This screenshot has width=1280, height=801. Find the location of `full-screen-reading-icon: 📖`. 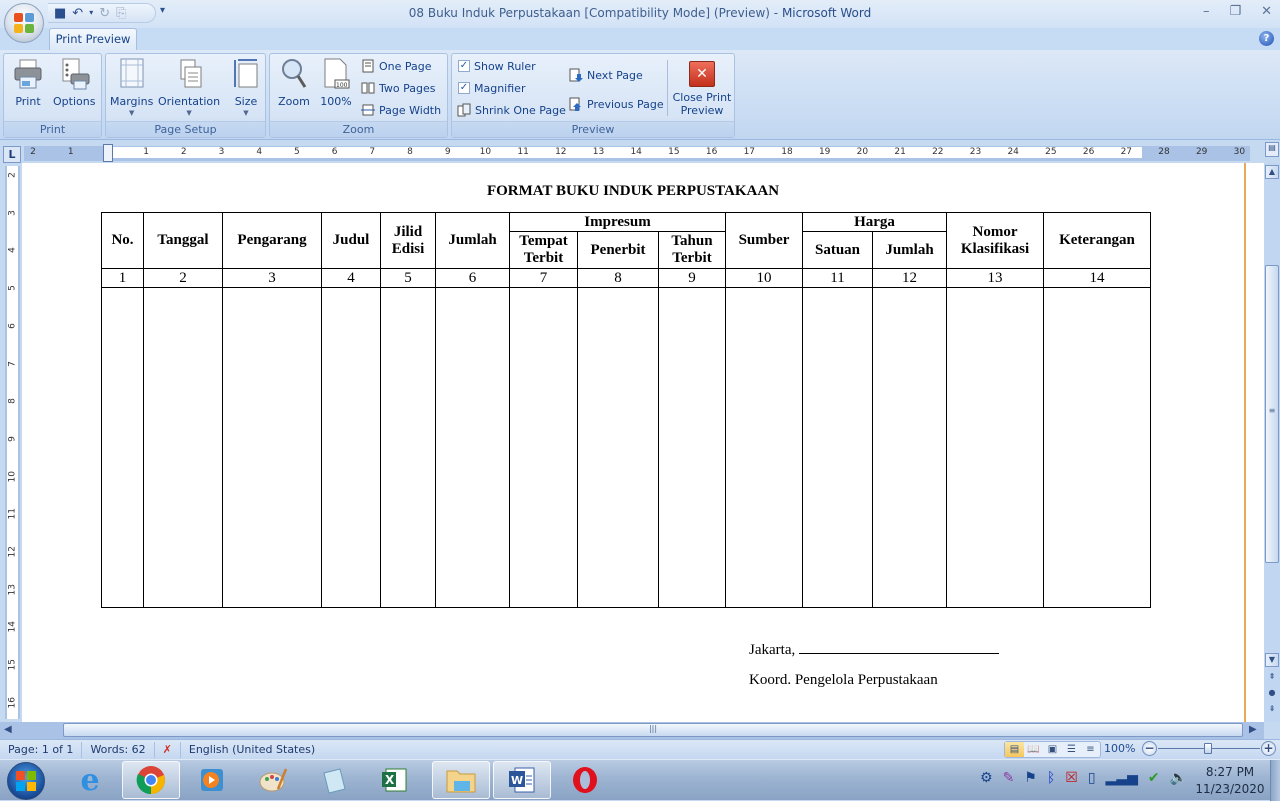

full-screen-reading-icon: 📖 is located at coordinates (1033, 749).